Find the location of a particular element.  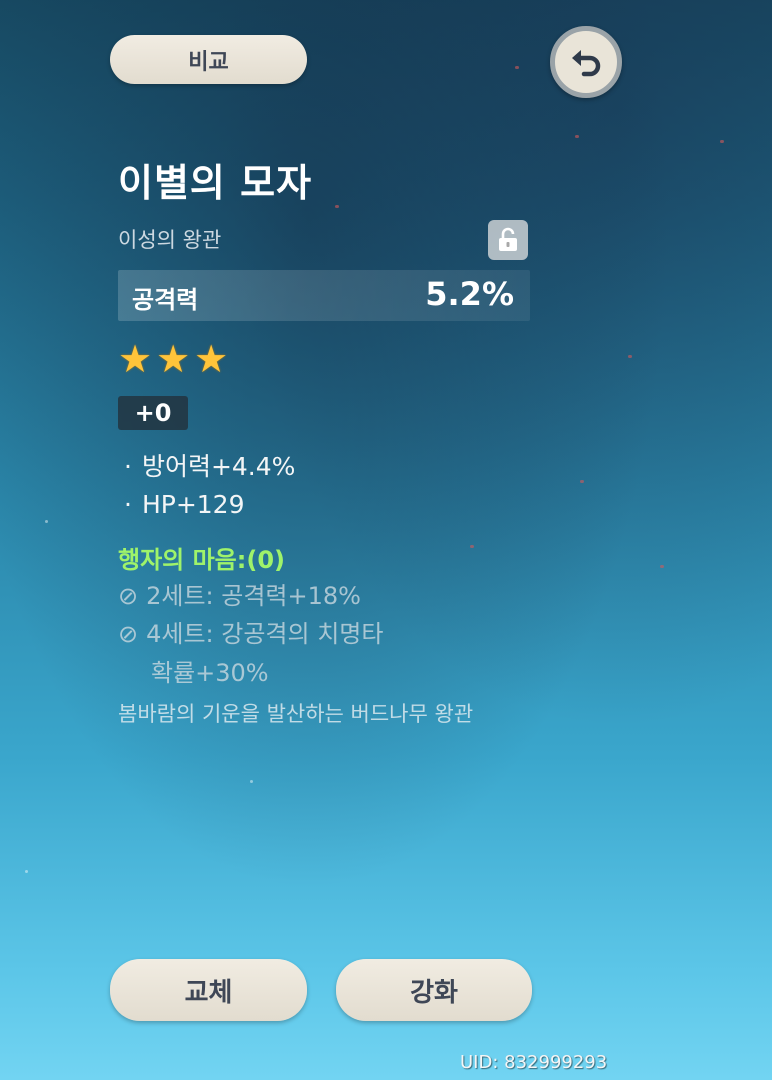

substat-item: · HP+129 is located at coordinates (184, 504).